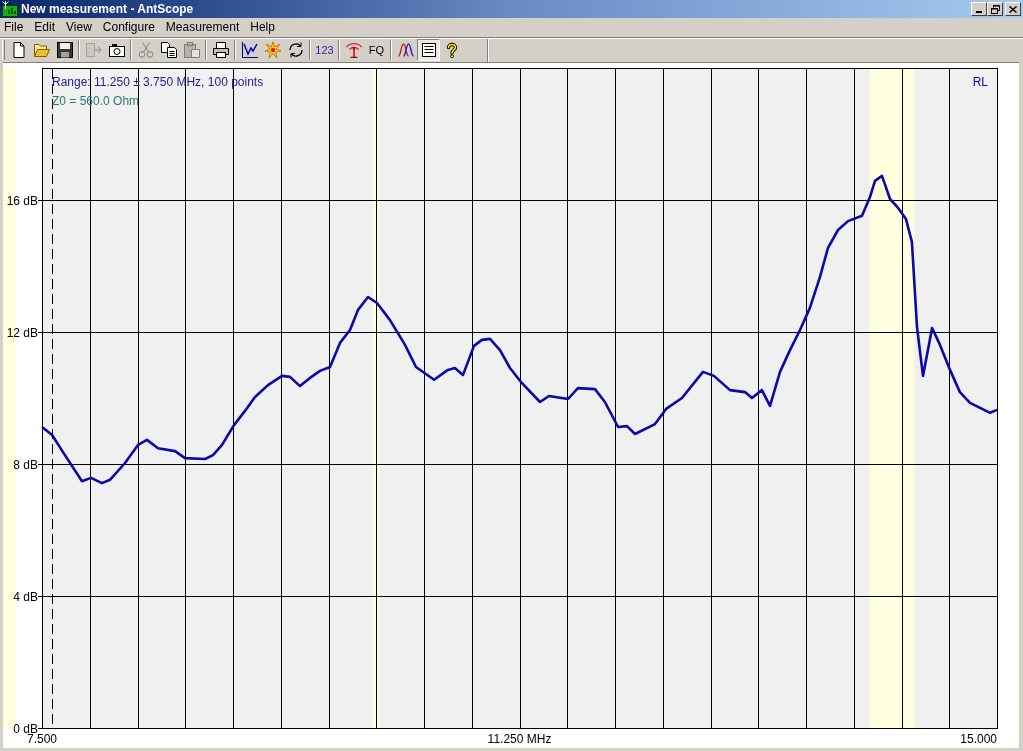  What do you see at coordinates (980, 82) in the screenshot?
I see `trace-label: RL` at bounding box center [980, 82].